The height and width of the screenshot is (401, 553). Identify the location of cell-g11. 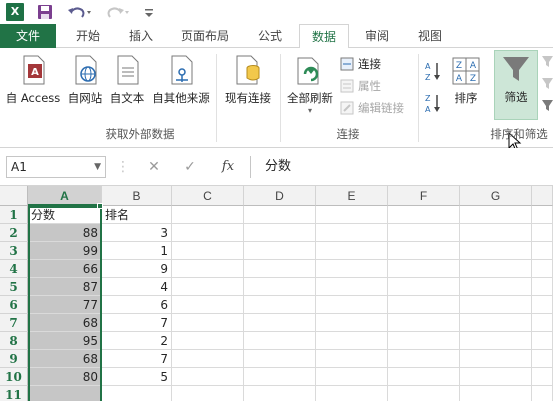
(496, 393).